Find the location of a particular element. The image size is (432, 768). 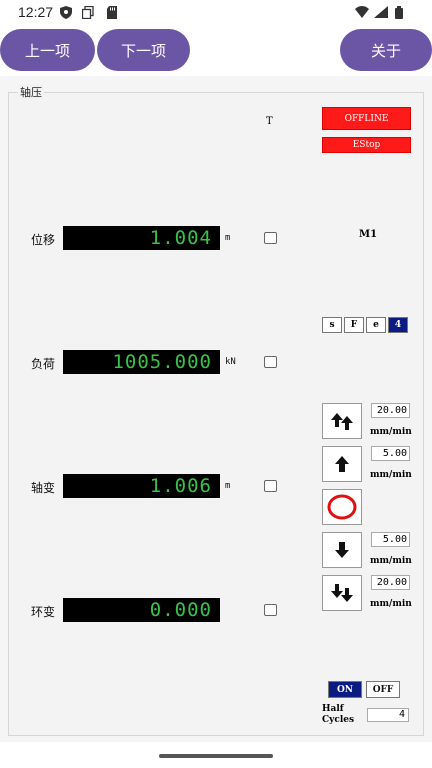

off-button: OFF is located at coordinates (383, 689).